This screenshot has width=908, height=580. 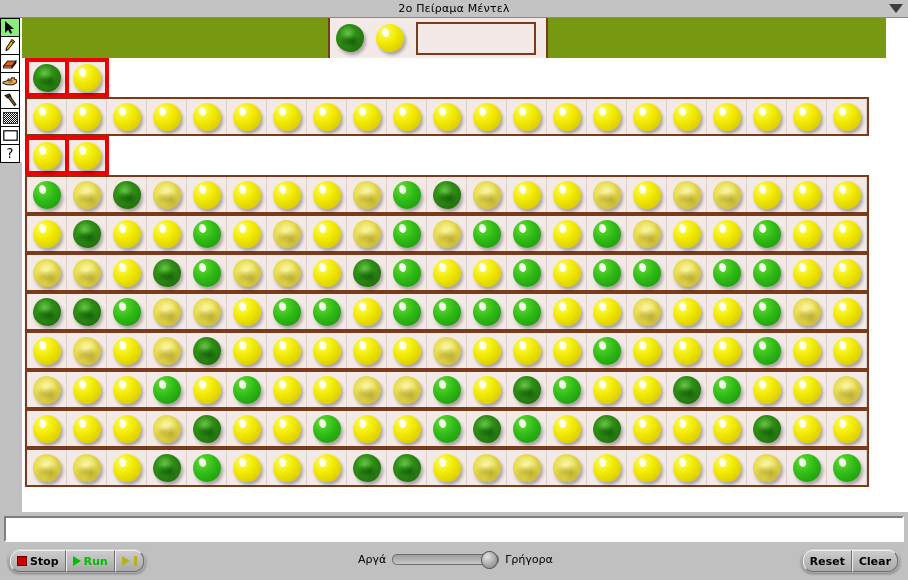 I want to click on parent-pea-slot, so click(x=390, y=38).